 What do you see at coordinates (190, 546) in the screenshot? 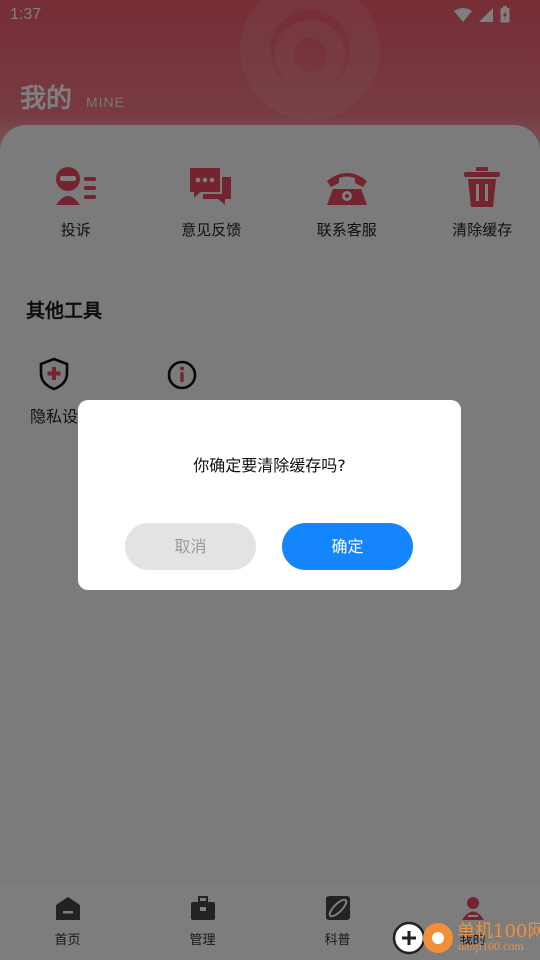
I see `cancel-button: 取消` at bounding box center [190, 546].